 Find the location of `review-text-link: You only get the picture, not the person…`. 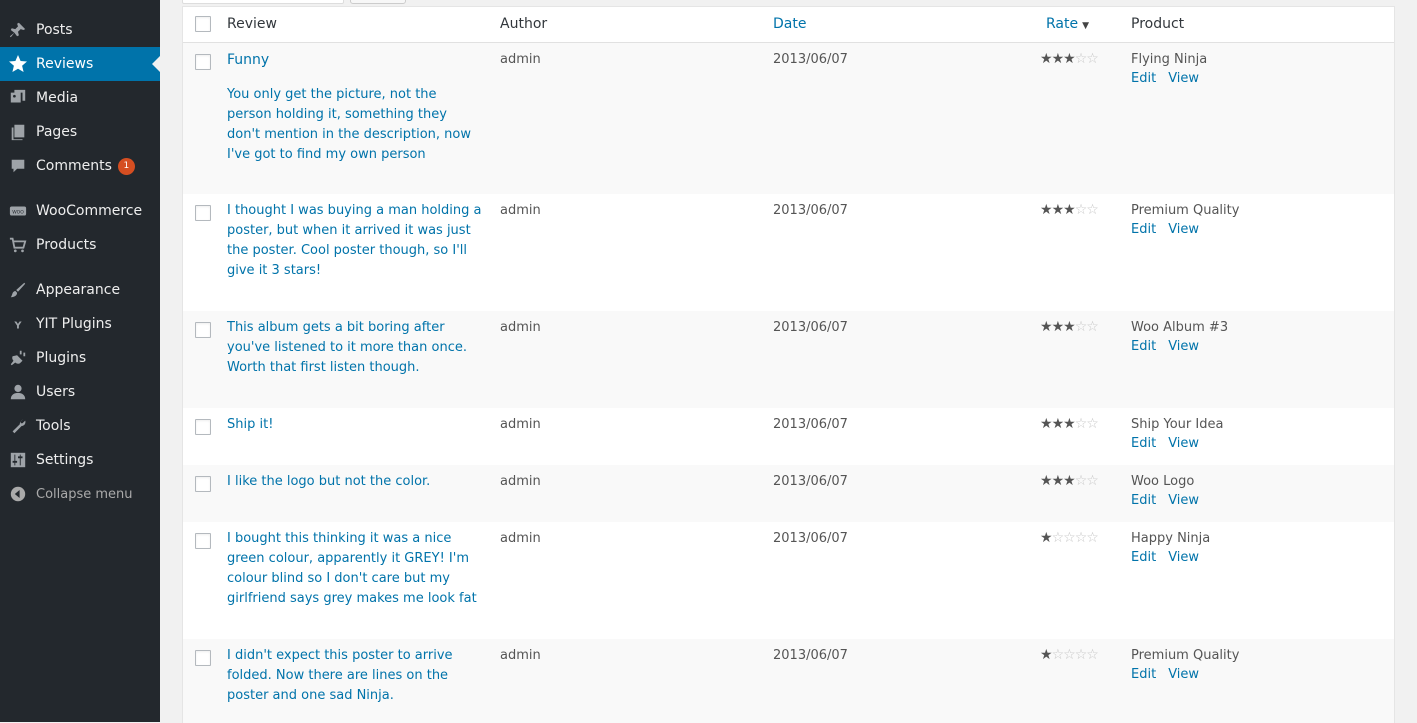

review-text-link: You only get the picture, not the person… is located at coordinates (355, 125).